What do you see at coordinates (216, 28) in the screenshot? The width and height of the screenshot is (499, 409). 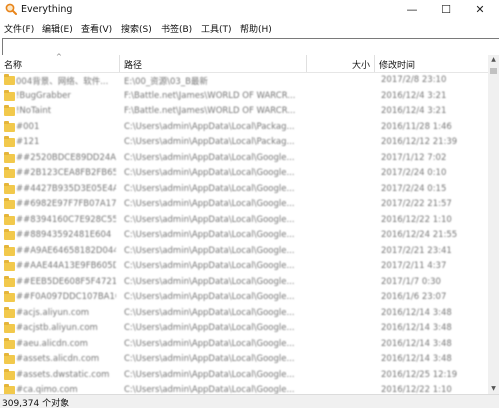 I see `menu-tools: 工具(T)` at bounding box center [216, 28].